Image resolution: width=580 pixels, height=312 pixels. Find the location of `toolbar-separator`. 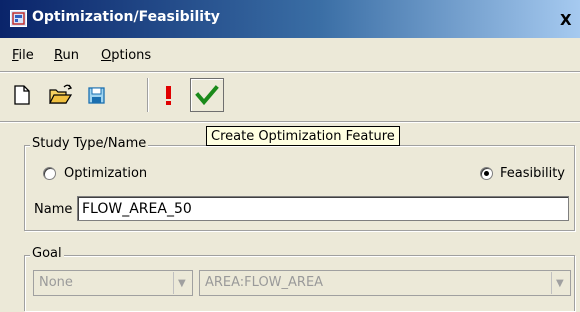

toolbar-separator is located at coordinates (148, 95).